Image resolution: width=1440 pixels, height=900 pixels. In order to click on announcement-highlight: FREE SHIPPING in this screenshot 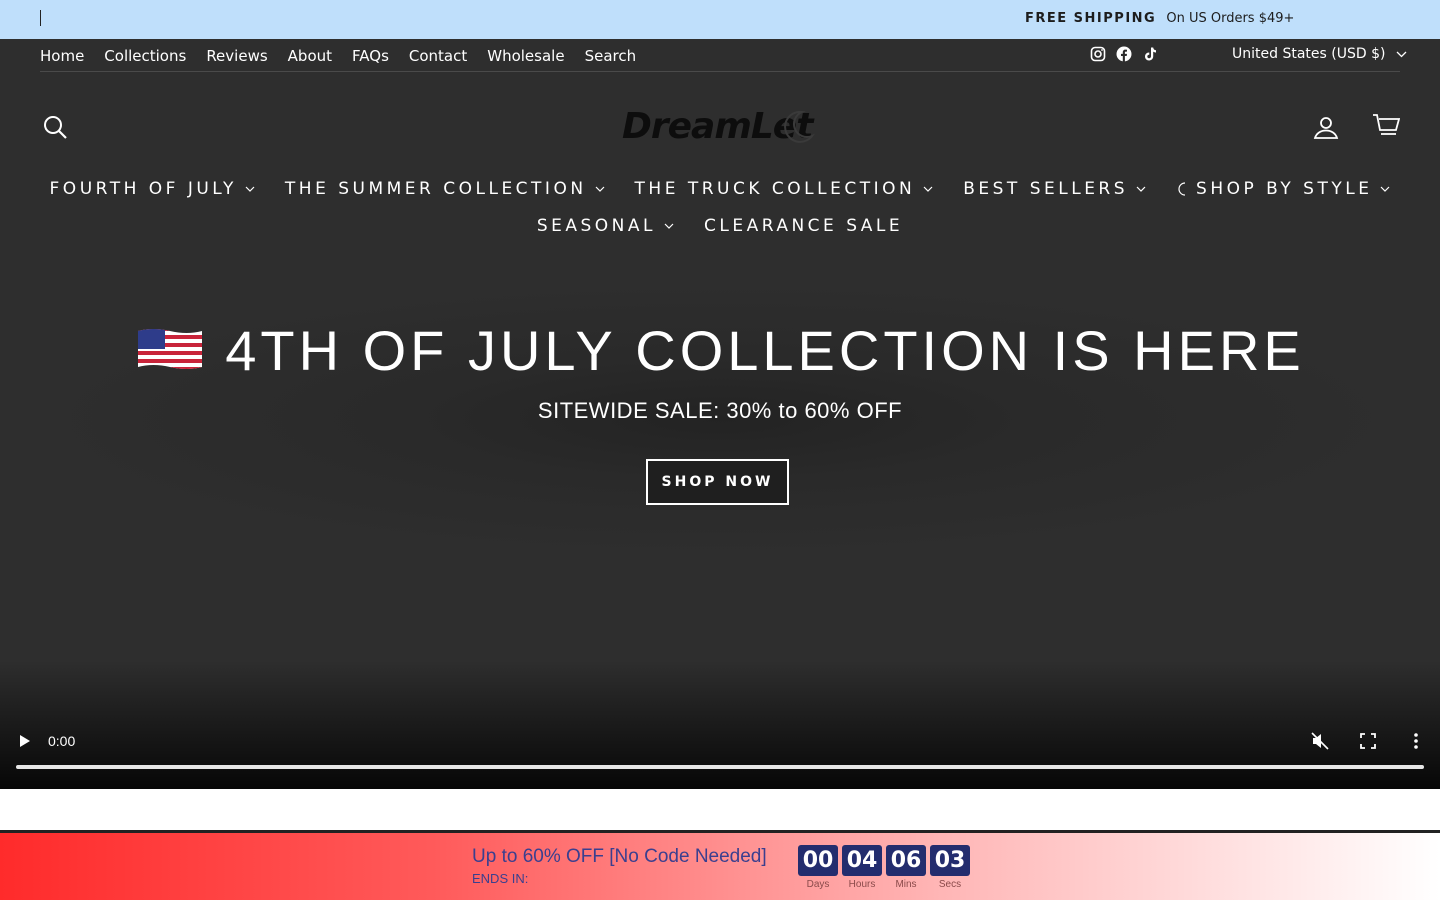, I will do `click(1091, 18)`.